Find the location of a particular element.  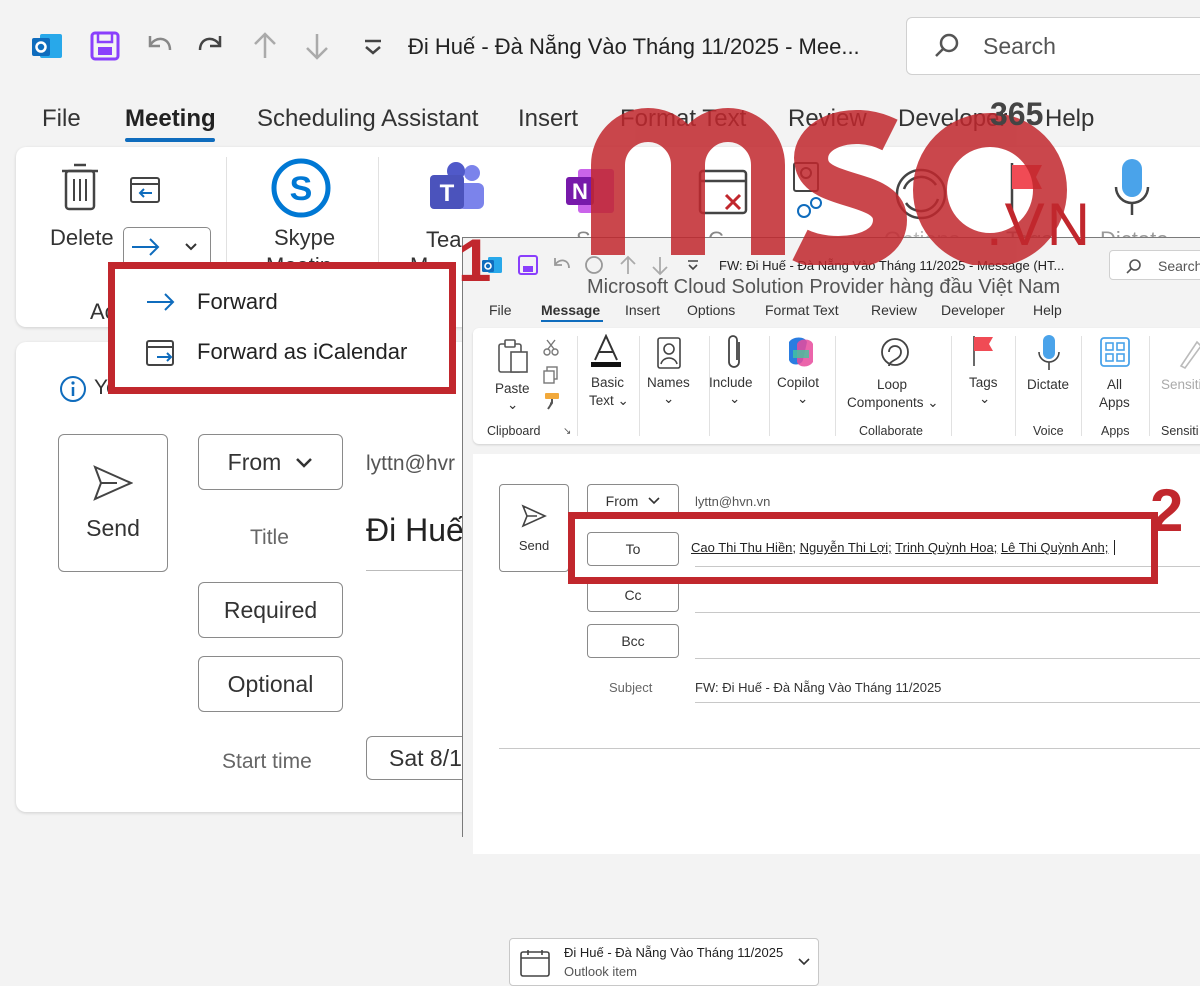

step-number-1: 1 is located at coordinates (475, 260).